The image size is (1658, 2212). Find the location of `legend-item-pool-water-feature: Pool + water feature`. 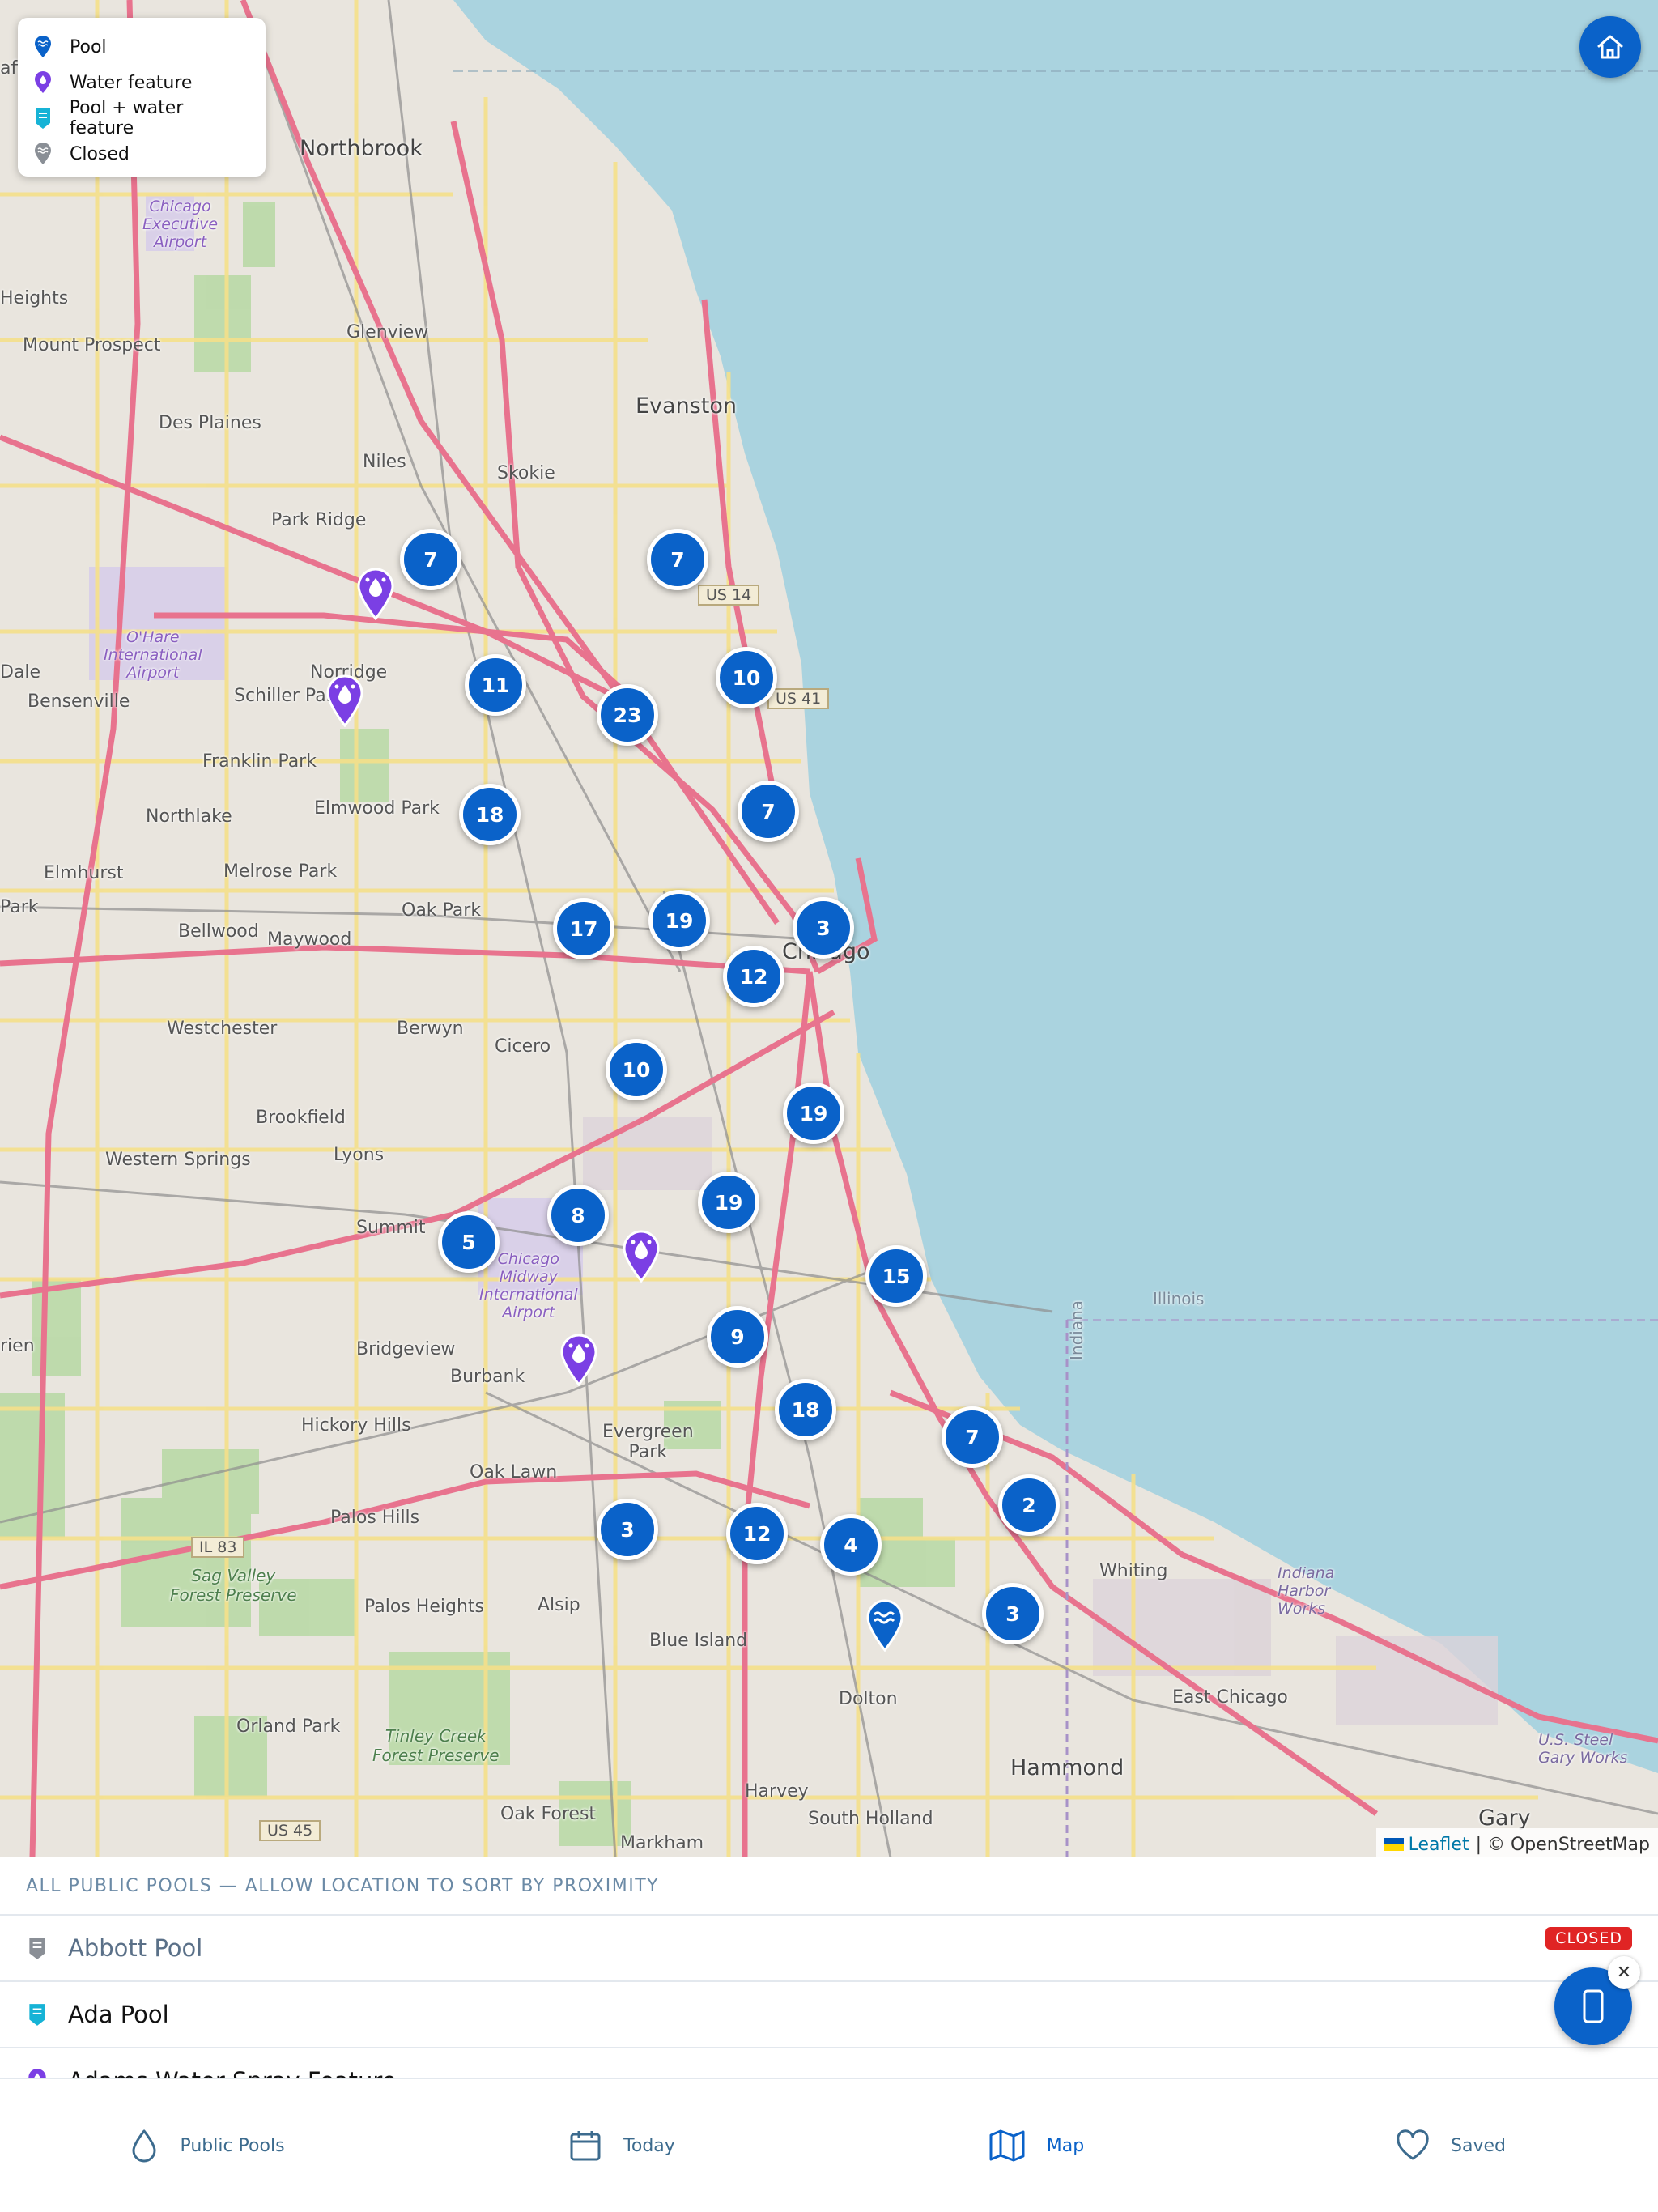

legend-item-pool-water-feature: Pool + water feature is located at coordinates (141, 118).